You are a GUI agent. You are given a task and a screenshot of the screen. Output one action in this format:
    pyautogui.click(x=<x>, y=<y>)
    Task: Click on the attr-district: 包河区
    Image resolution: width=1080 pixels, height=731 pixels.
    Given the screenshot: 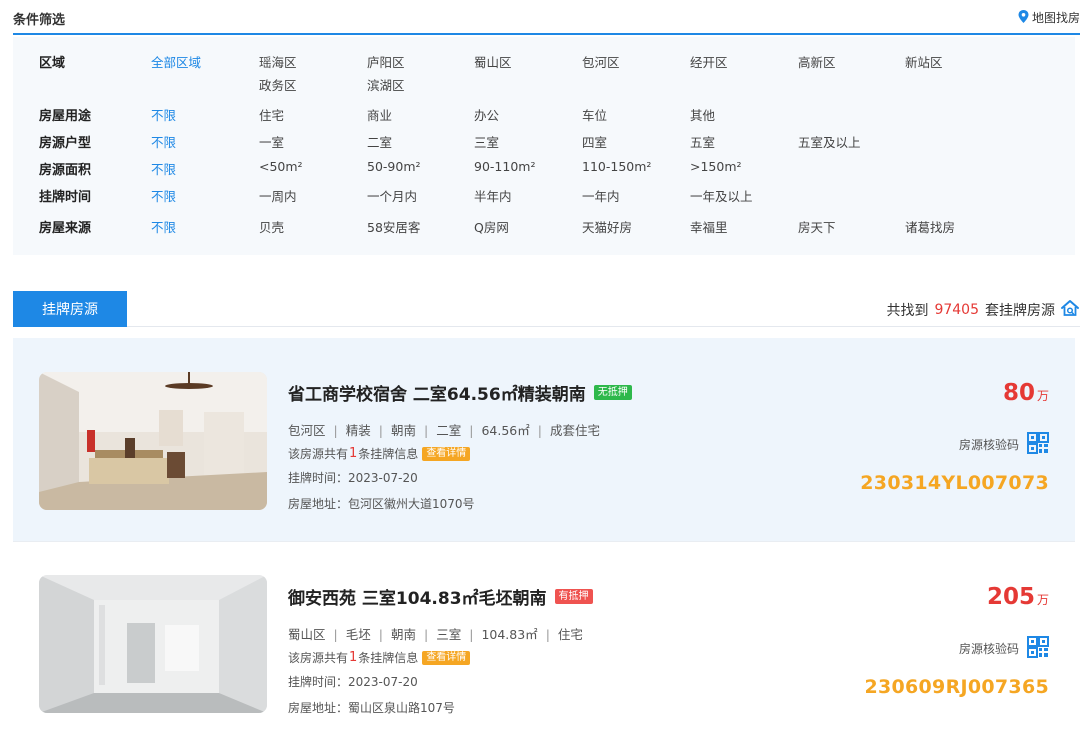 What is the action you would take?
    pyautogui.click(x=307, y=430)
    